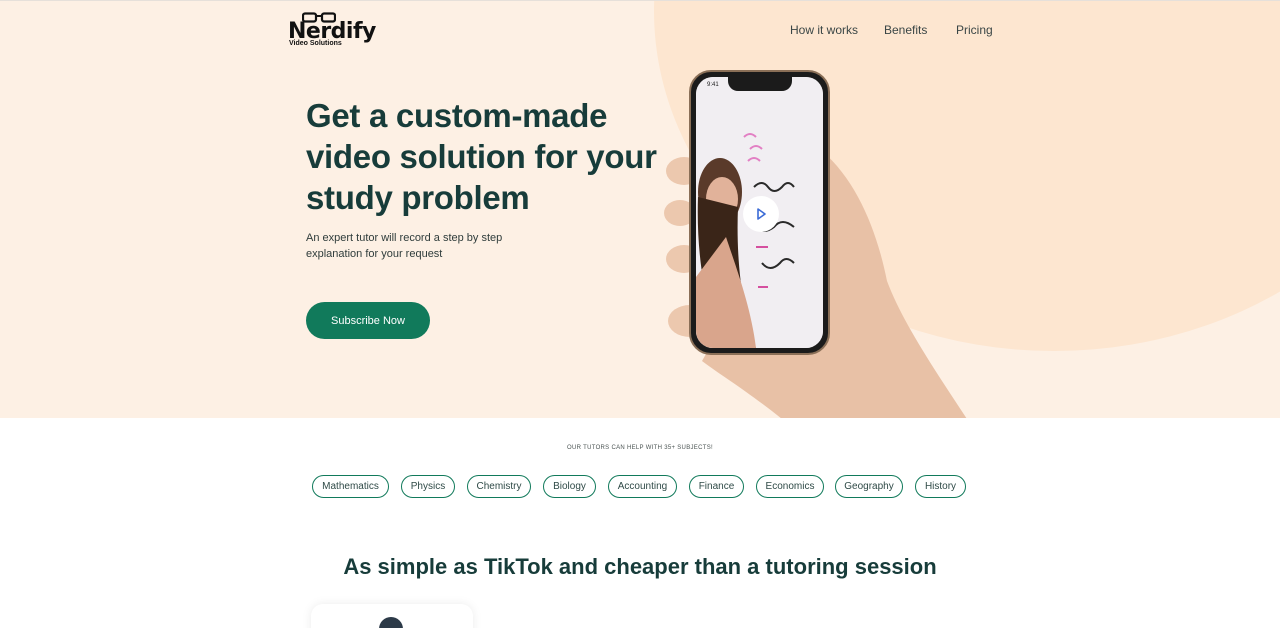 The width and height of the screenshot is (1280, 628). What do you see at coordinates (760, 84) in the screenshot?
I see `phone-notch` at bounding box center [760, 84].